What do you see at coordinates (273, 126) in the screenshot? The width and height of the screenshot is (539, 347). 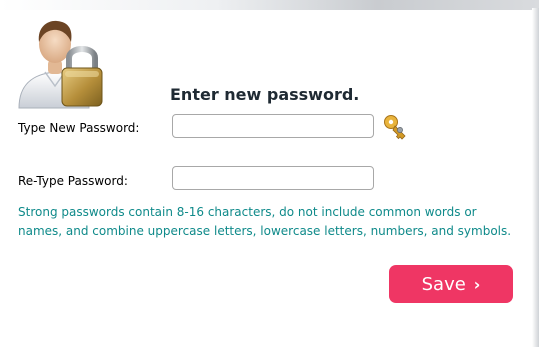 I see `new-password-field` at bounding box center [273, 126].